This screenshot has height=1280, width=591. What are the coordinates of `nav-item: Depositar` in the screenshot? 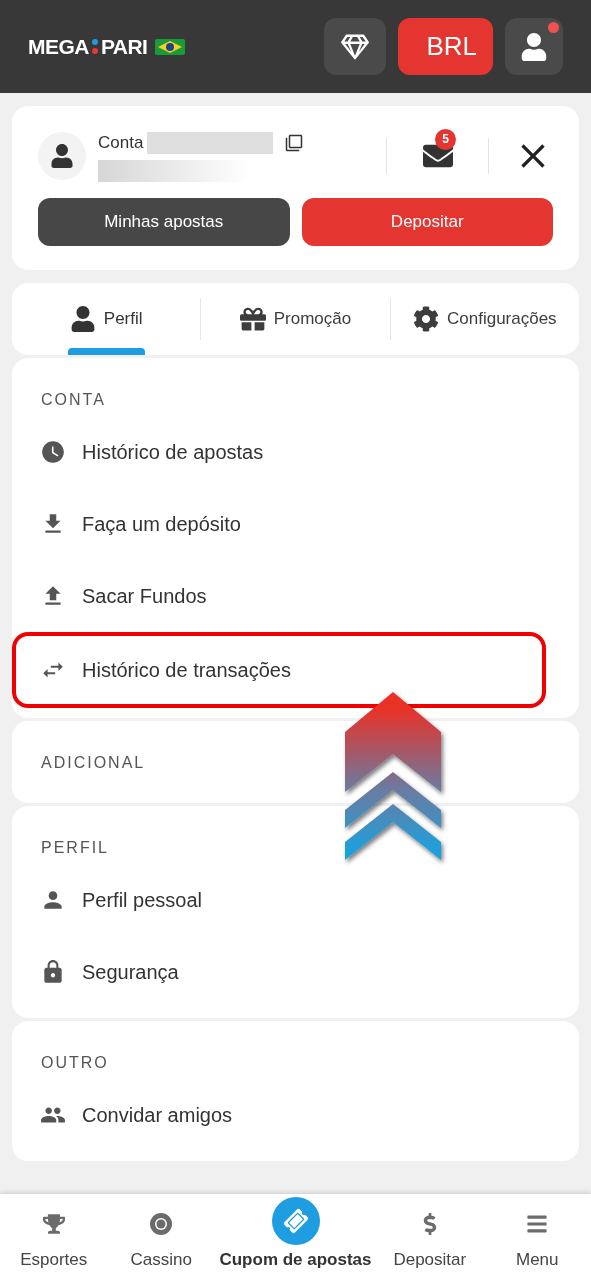 It's located at (430, 1237).